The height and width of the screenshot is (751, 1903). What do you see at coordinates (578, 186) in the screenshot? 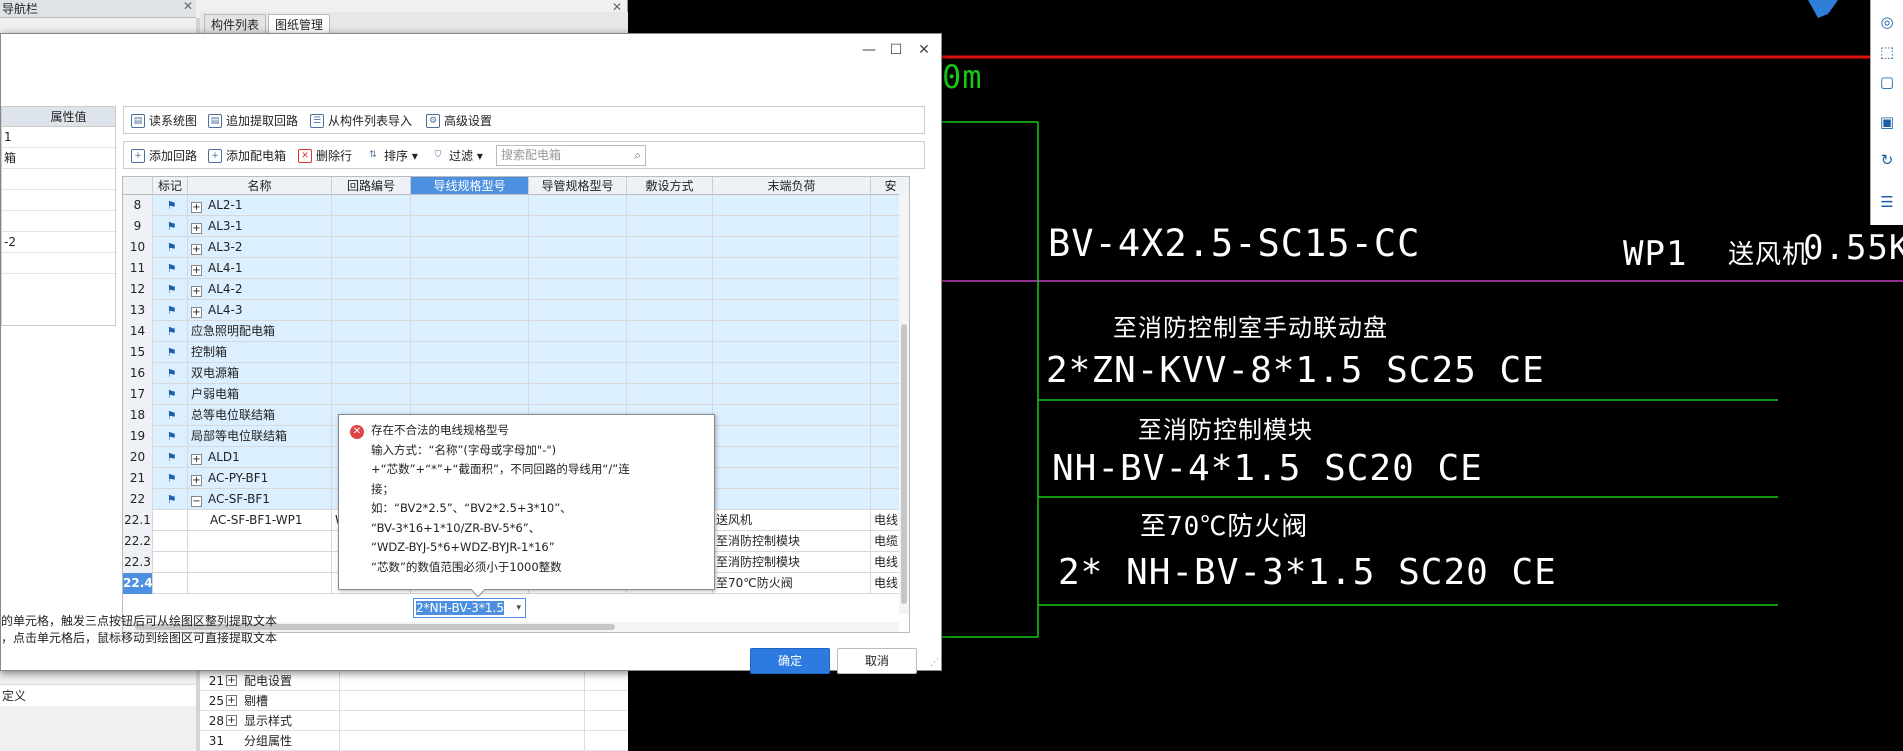
I see `column-header: 导管规格型号` at bounding box center [578, 186].